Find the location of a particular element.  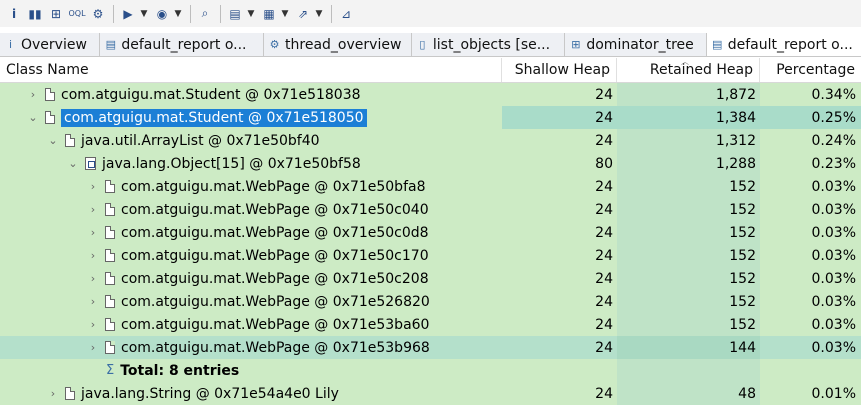

retained-heap: 1,288 is located at coordinates (688, 163).